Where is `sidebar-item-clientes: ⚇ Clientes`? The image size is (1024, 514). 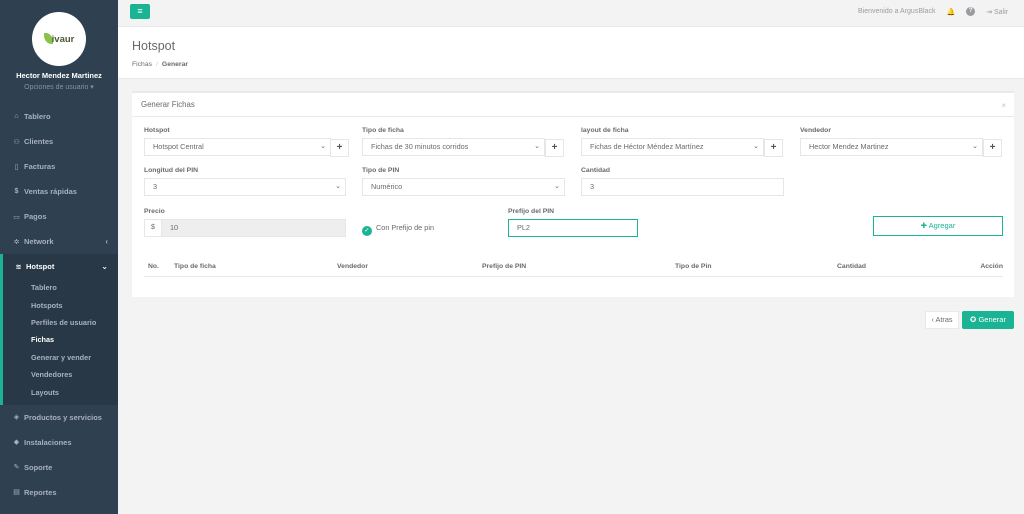 sidebar-item-clientes: ⚇ Clientes is located at coordinates (59, 141).